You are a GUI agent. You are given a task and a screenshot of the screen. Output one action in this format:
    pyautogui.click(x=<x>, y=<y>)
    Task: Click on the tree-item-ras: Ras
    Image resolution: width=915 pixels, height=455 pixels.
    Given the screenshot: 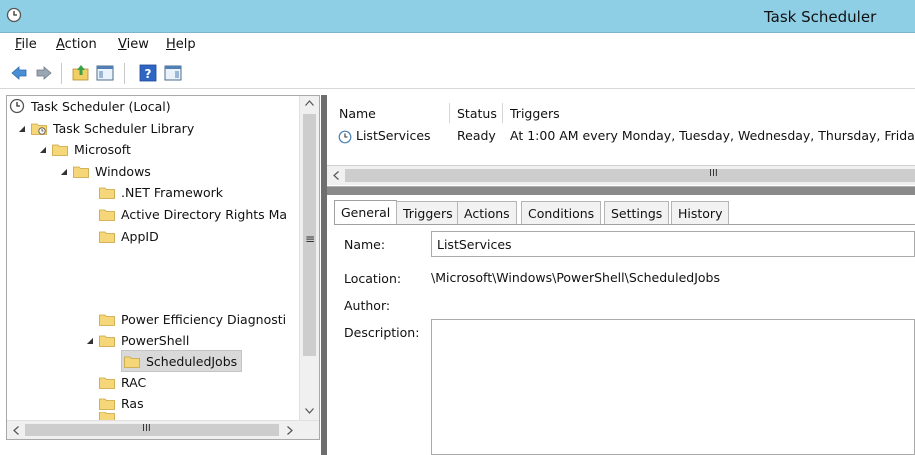 What is the action you would take?
    pyautogui.click(x=121, y=403)
    